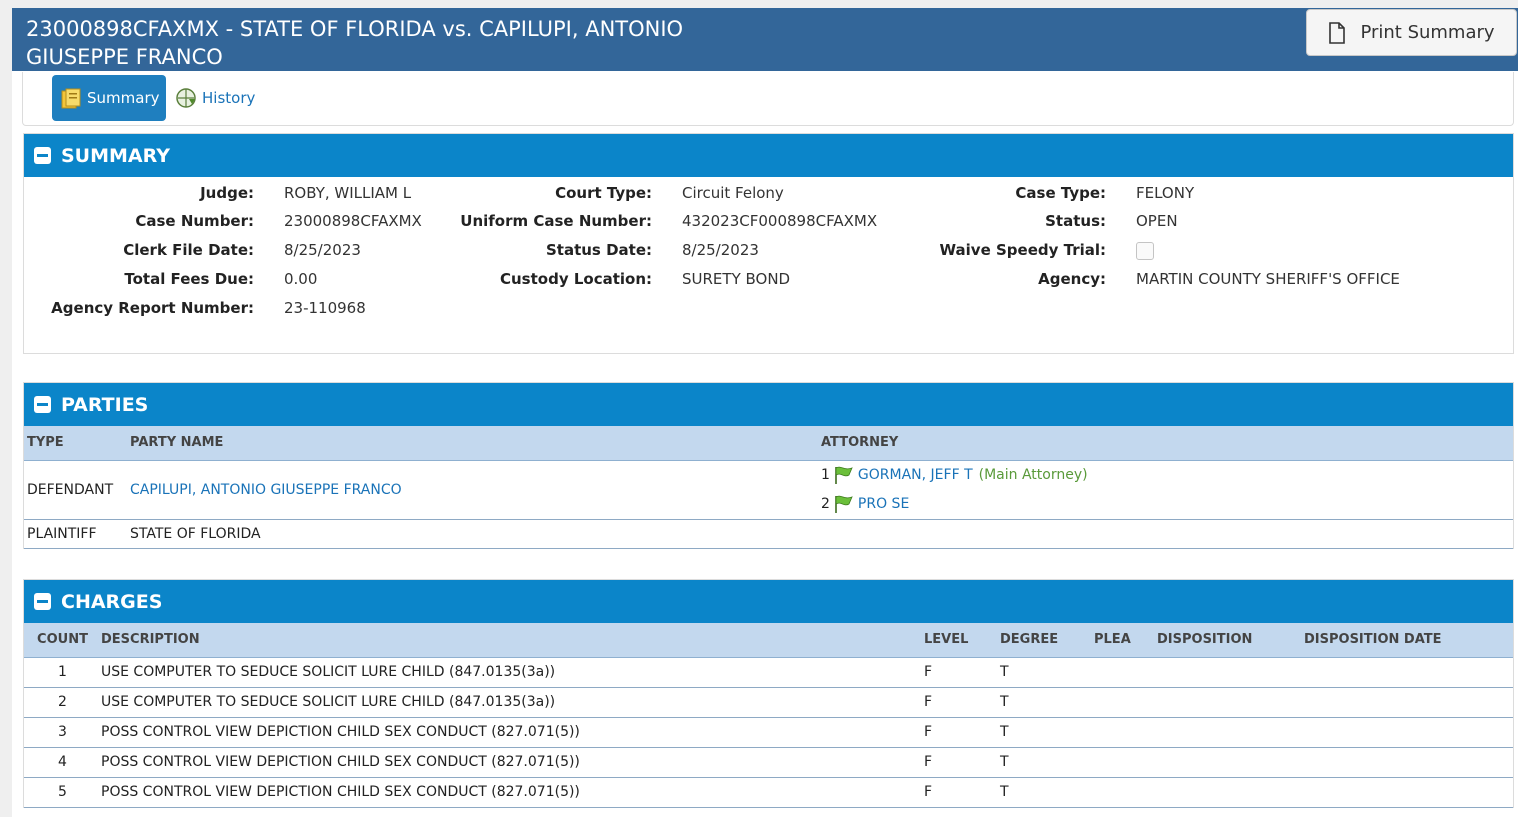 This screenshot has height=817, width=1518. What do you see at coordinates (62, 732) in the screenshot?
I see `charge-count: 3` at bounding box center [62, 732].